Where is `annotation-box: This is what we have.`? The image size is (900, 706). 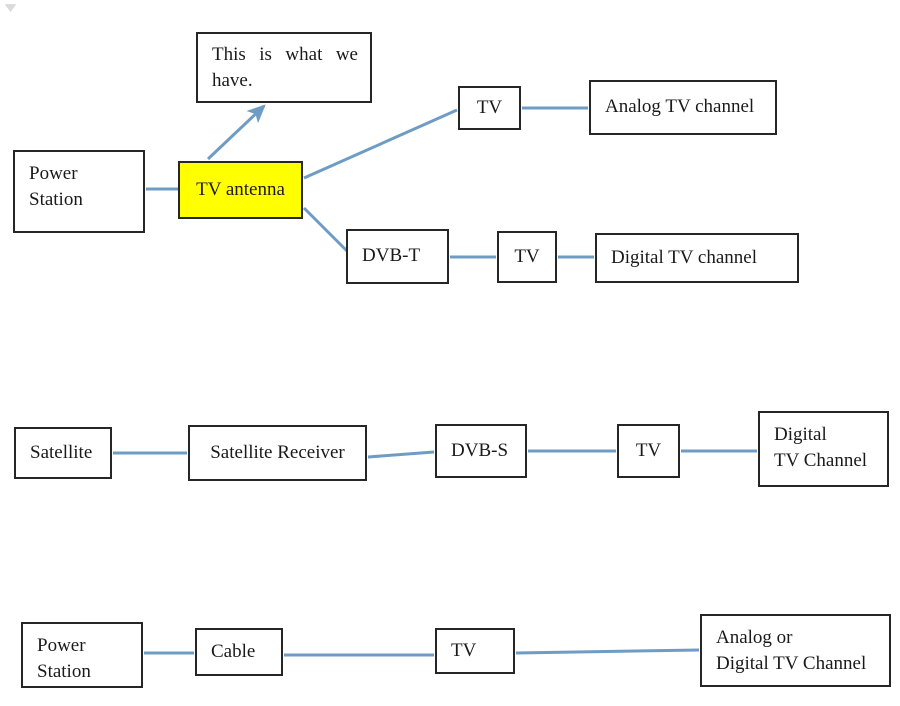 annotation-box: This is what we have. is located at coordinates (284, 67).